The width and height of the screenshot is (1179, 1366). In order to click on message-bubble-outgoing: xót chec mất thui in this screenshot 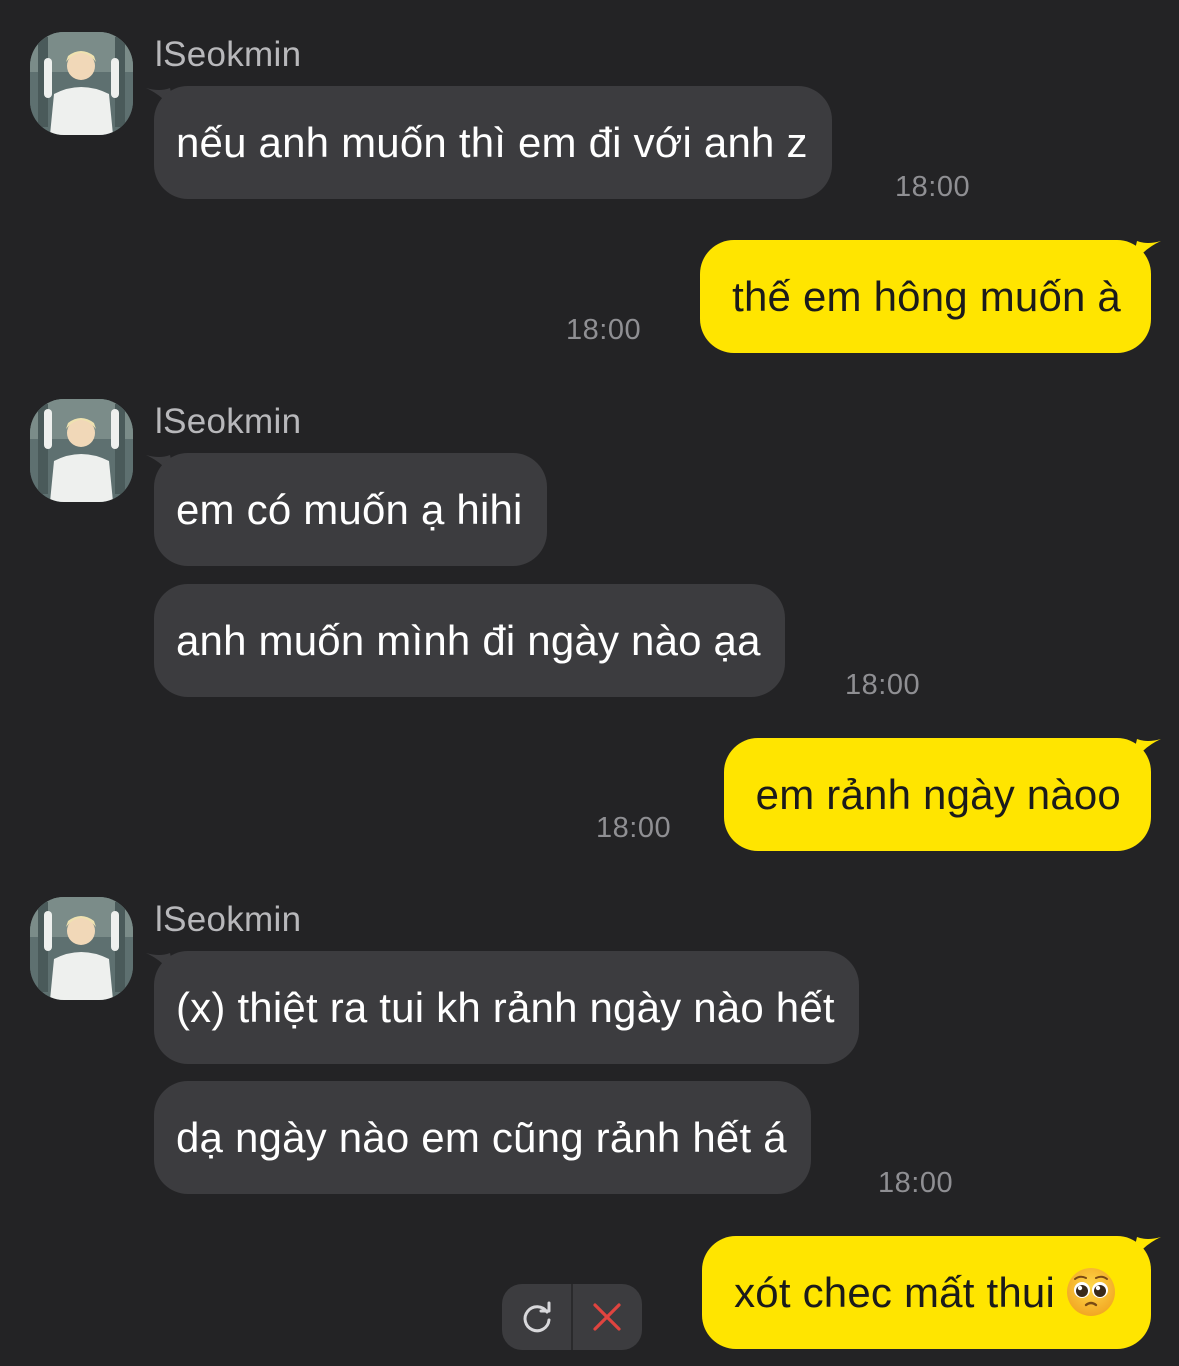, I will do `click(926, 1292)`.